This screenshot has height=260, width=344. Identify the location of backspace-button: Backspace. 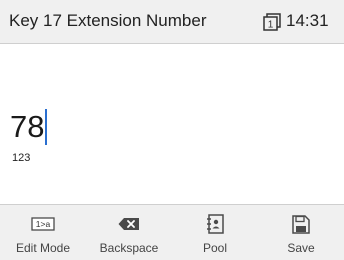
(129, 232).